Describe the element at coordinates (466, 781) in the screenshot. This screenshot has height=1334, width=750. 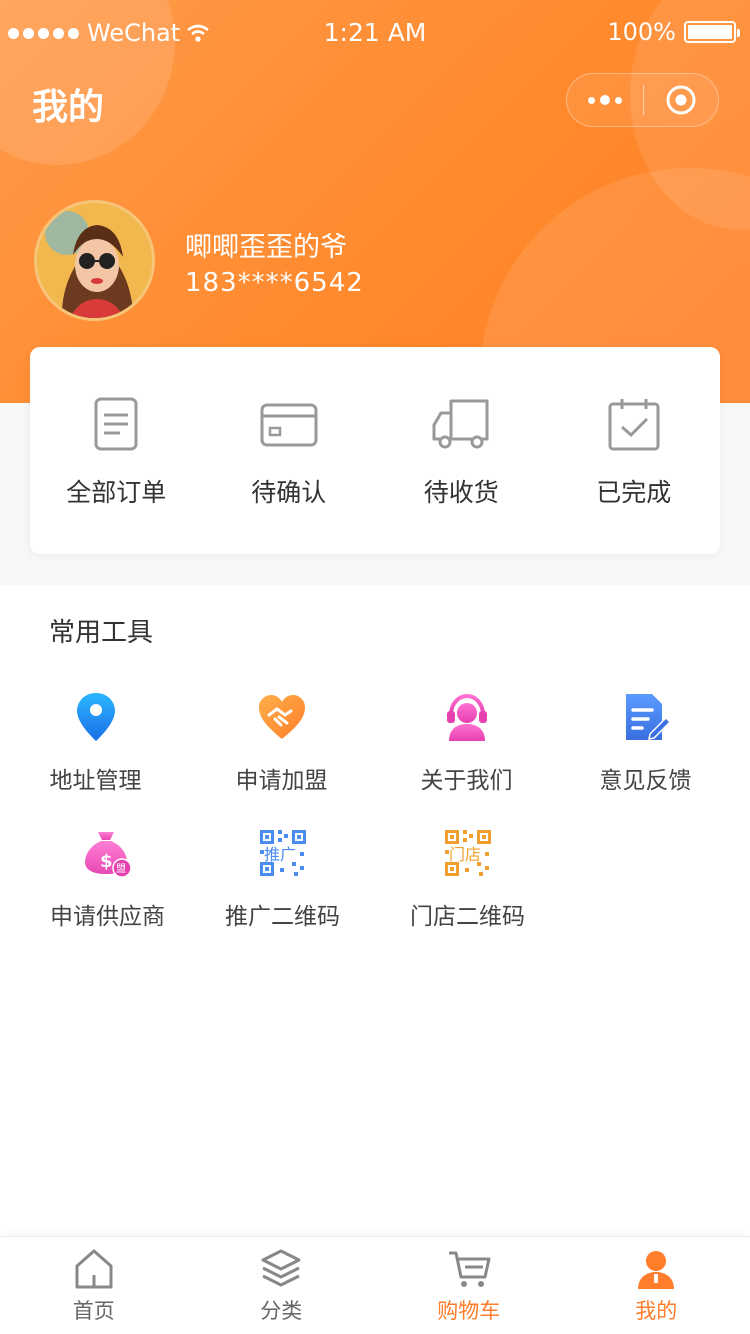
I see `tool-label: 关于我们` at that location.